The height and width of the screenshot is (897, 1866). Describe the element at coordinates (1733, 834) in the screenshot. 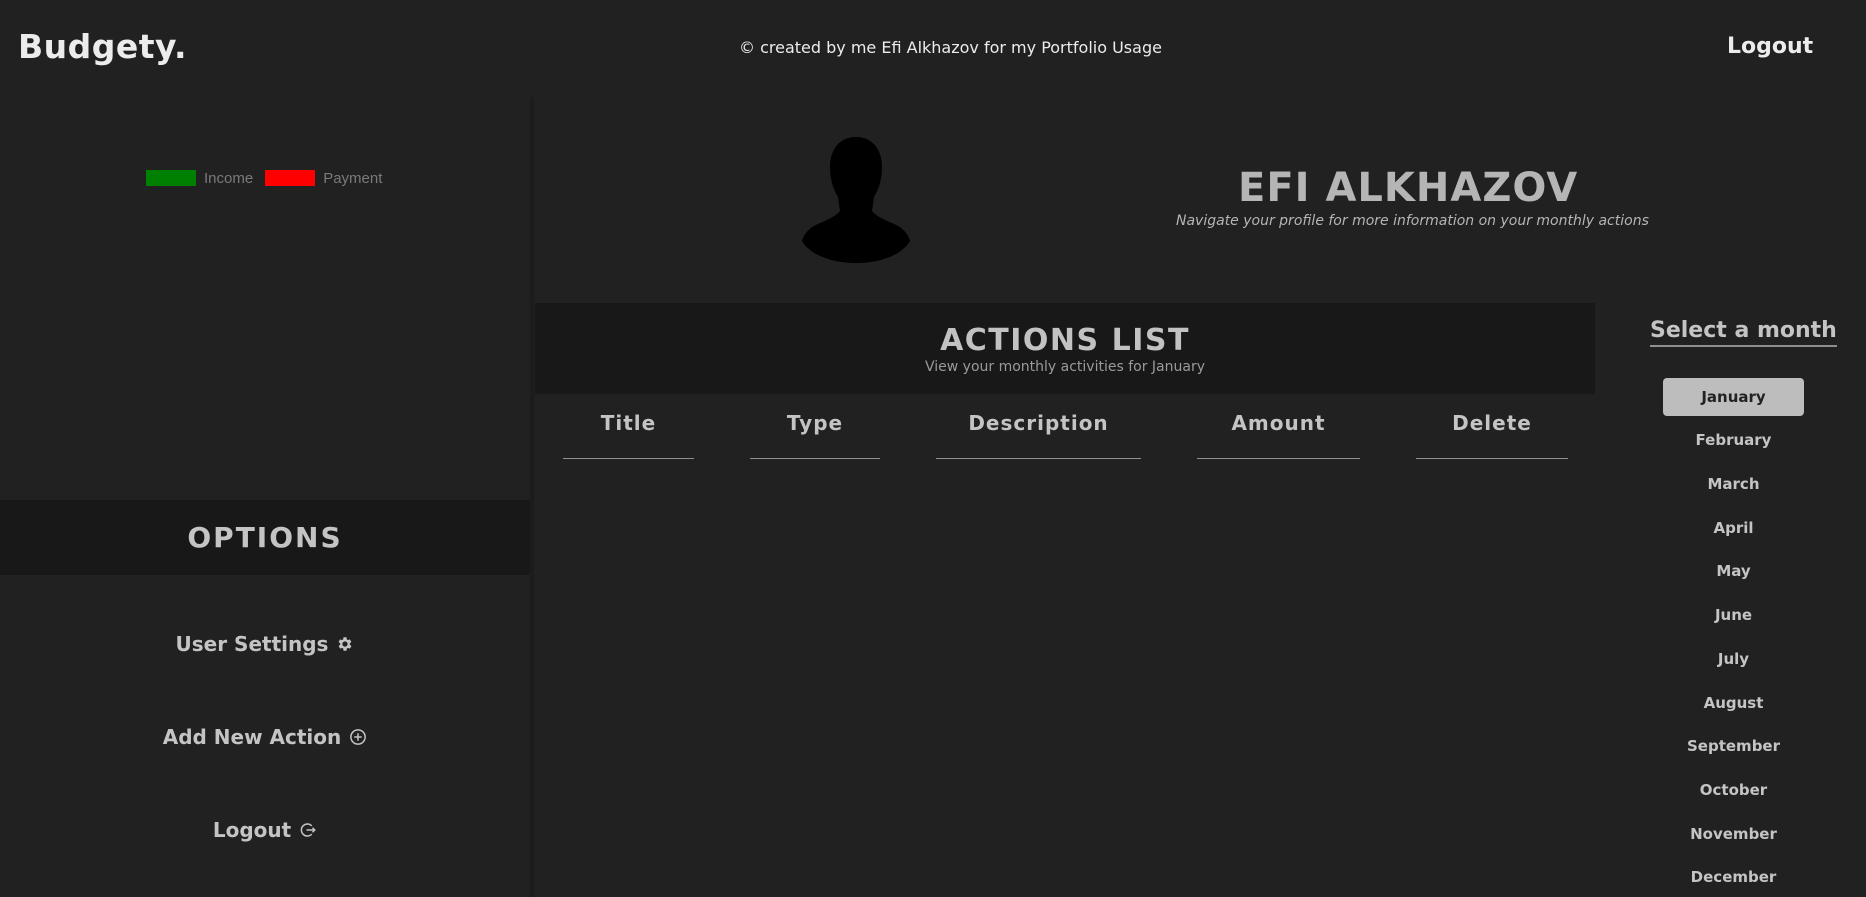

I see `month-november: November` at that location.